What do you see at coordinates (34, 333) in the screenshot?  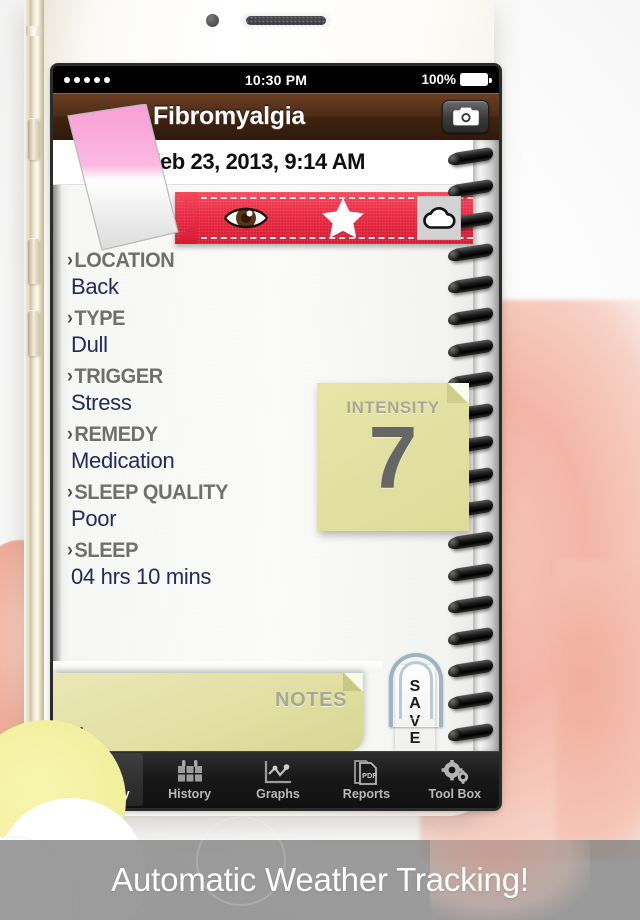 I see `volume-down-button` at bounding box center [34, 333].